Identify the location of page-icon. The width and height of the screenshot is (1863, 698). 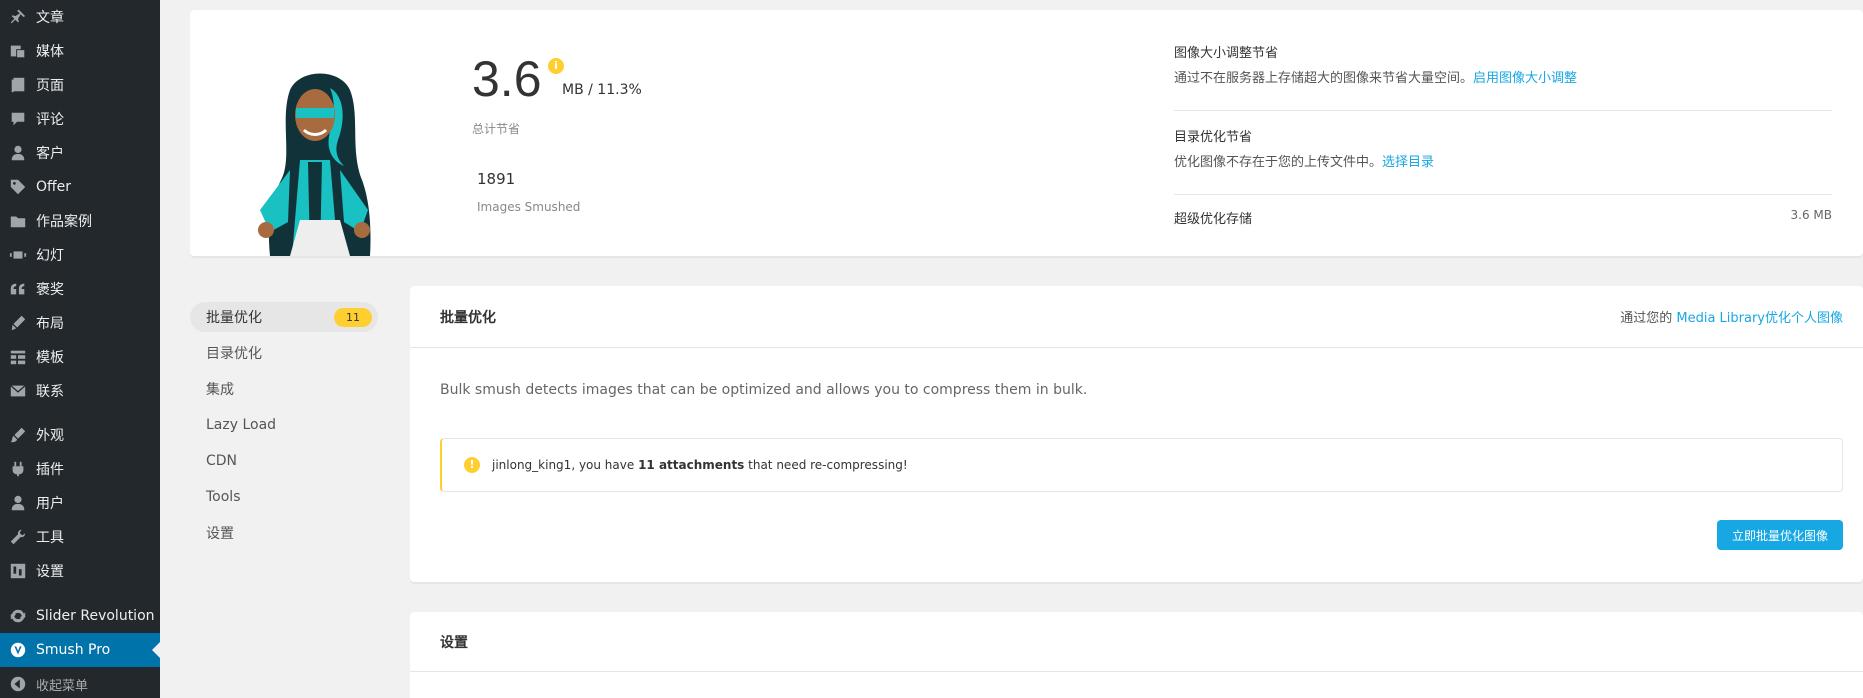
(18, 85).